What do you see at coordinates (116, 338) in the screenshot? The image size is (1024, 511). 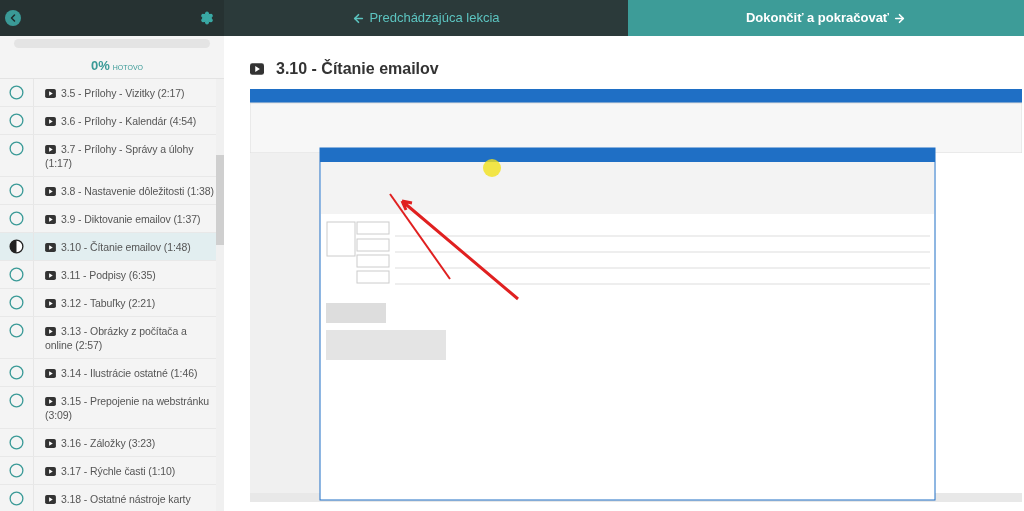 I see `lesson-title: 3.13 - Obrázky z počítača a online (2:57)` at bounding box center [116, 338].